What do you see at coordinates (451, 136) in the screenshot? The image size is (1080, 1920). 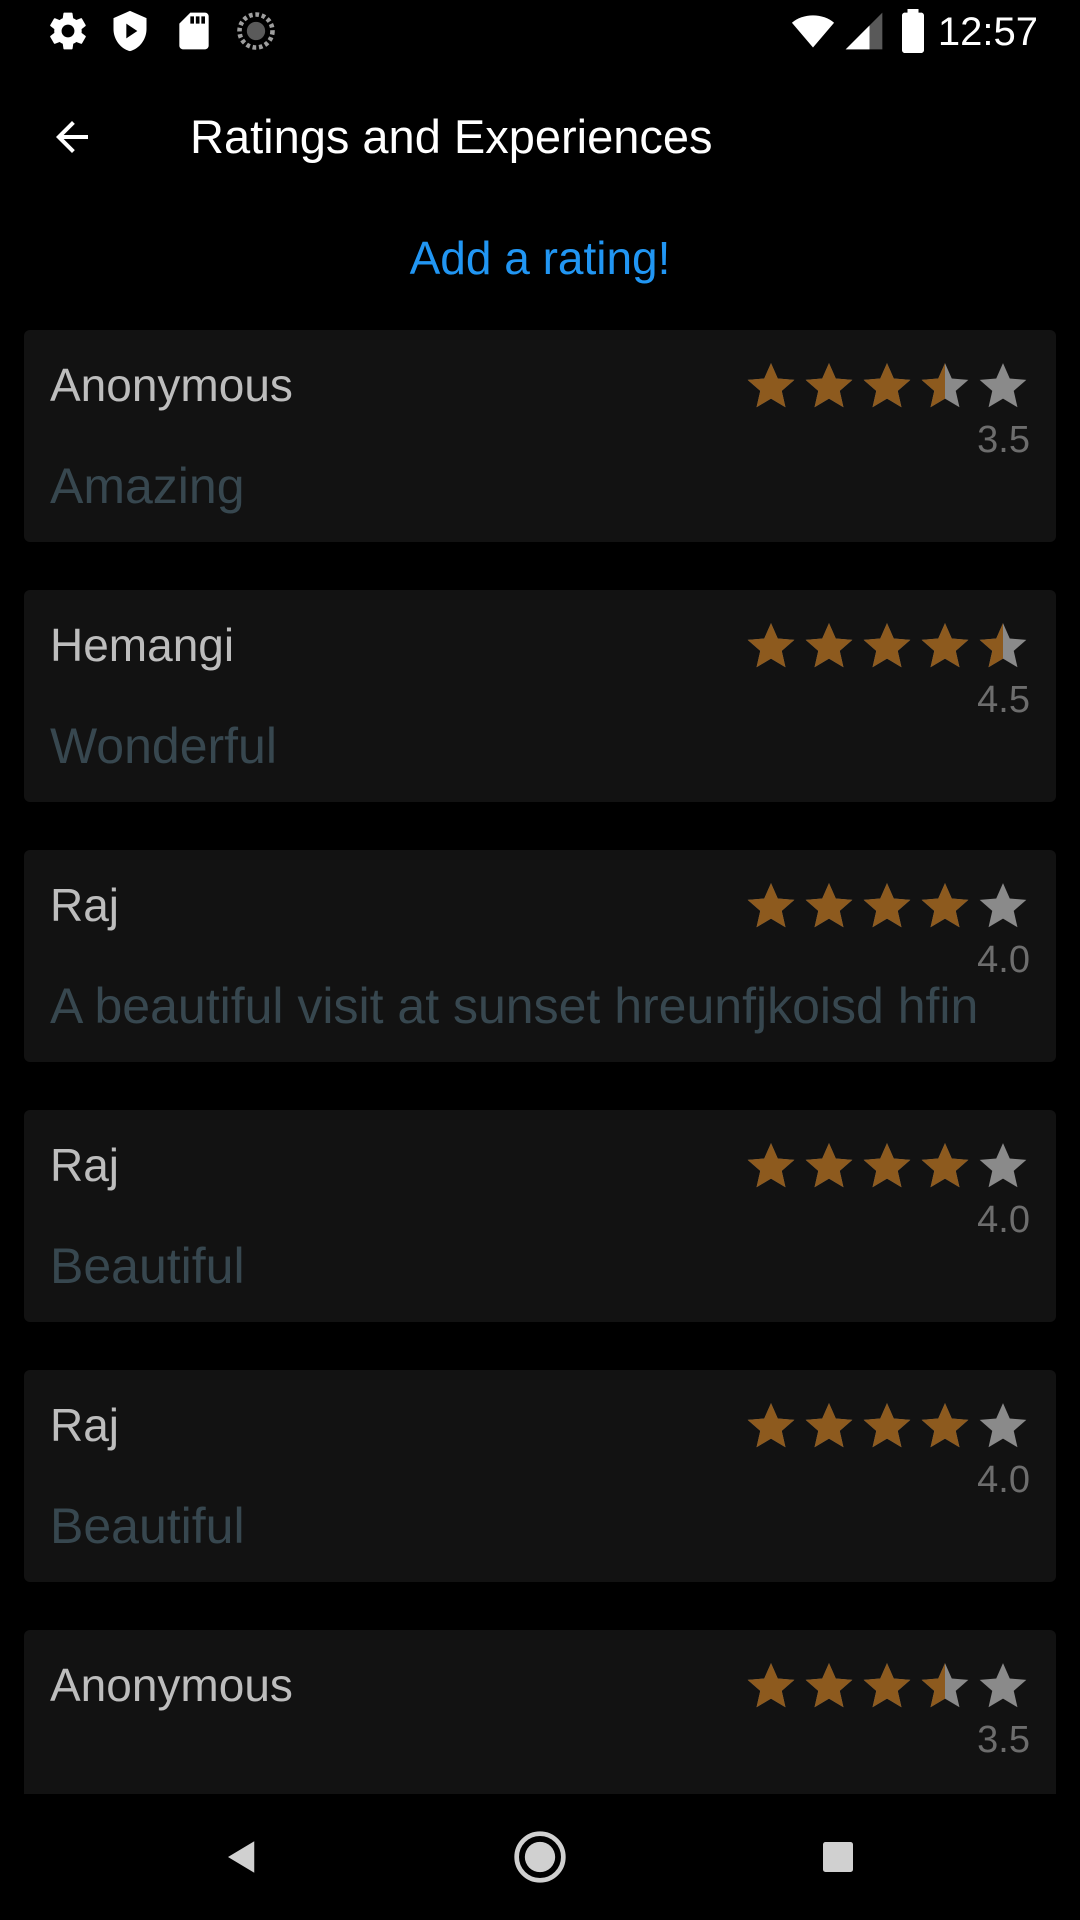 I see `page-title: Ratings and Experiences` at bounding box center [451, 136].